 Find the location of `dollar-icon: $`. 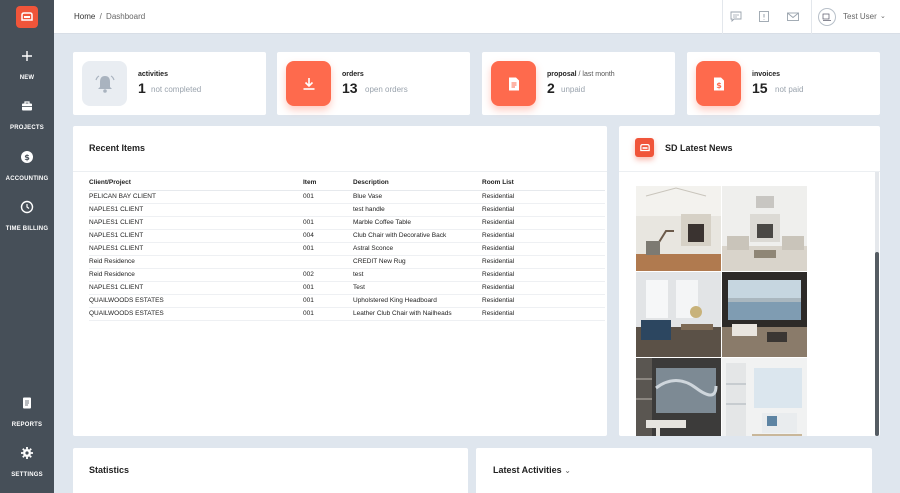

dollar-icon: $ is located at coordinates (27, 157).